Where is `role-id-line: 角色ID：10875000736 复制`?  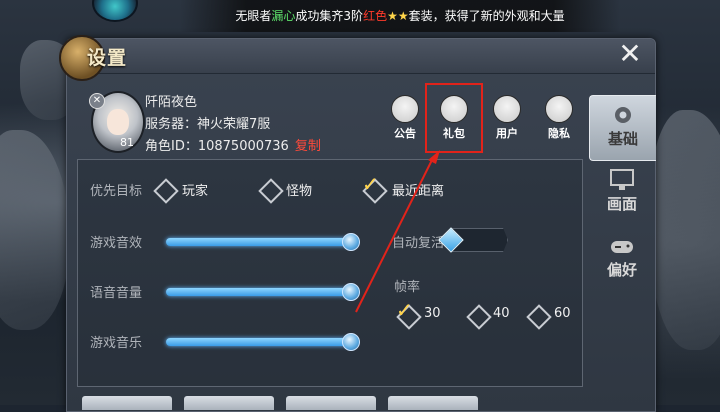 role-id-line: 角色ID：10875000736 复制 is located at coordinates (233, 144).